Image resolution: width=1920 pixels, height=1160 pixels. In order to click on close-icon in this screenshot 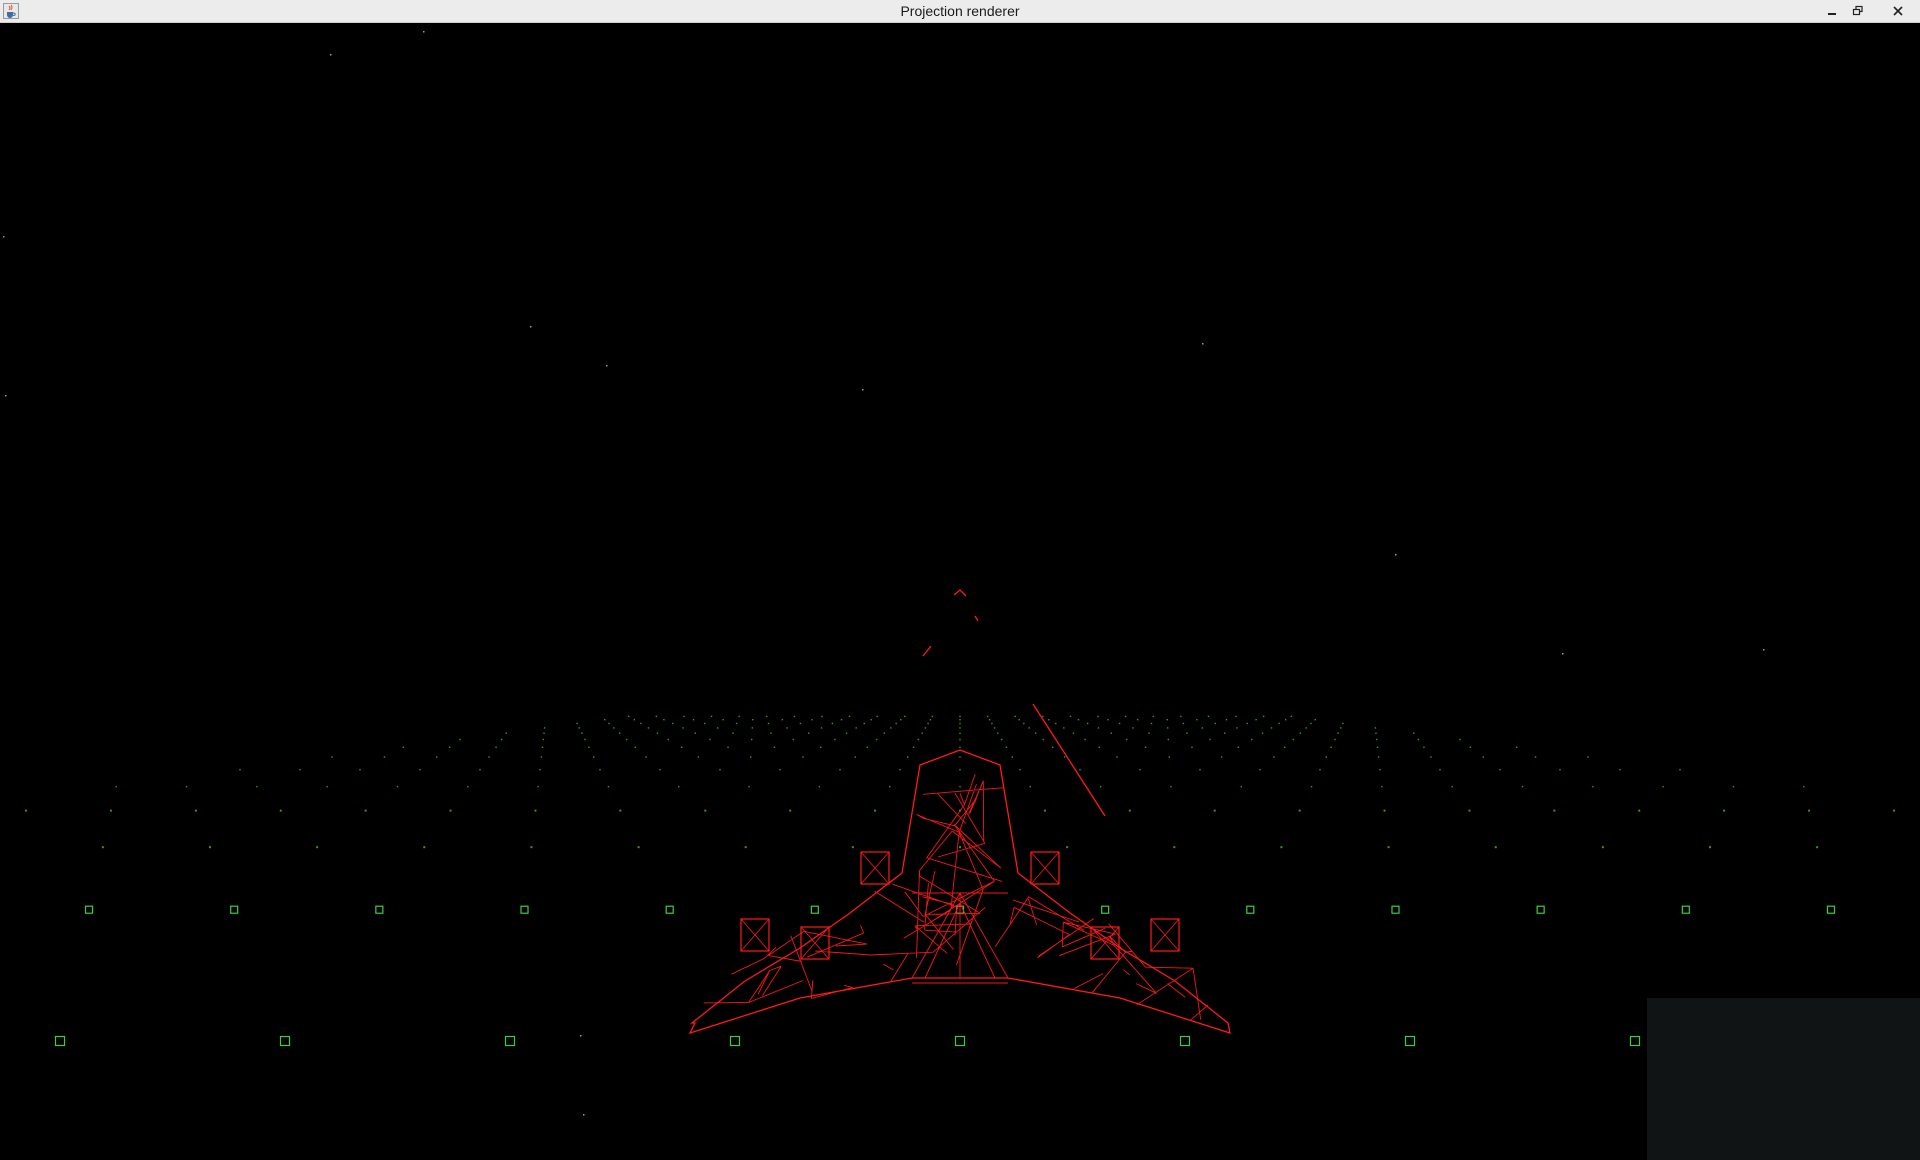, I will do `click(1898, 11)`.